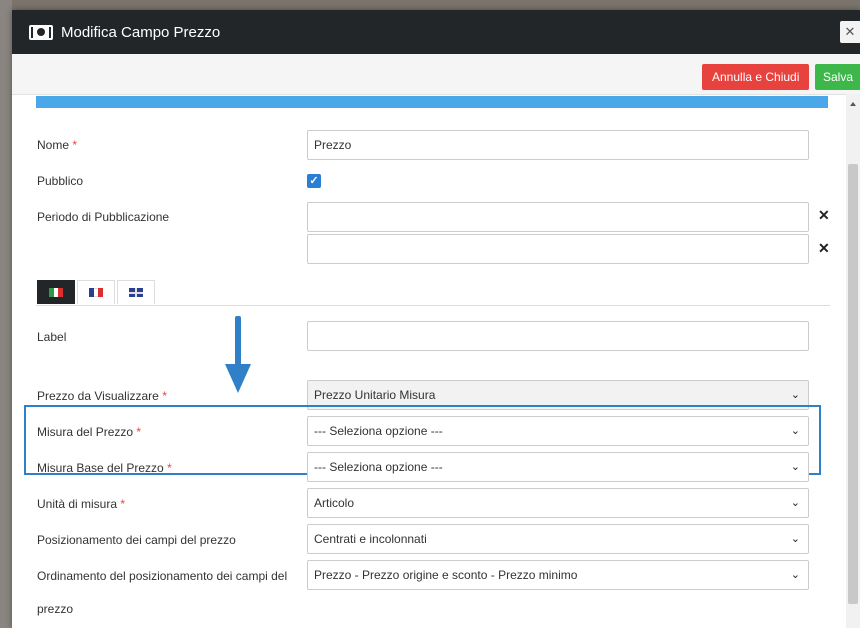 Image resolution: width=860 pixels, height=628 pixels. I want to click on italy-flag-icon, so click(56, 292).